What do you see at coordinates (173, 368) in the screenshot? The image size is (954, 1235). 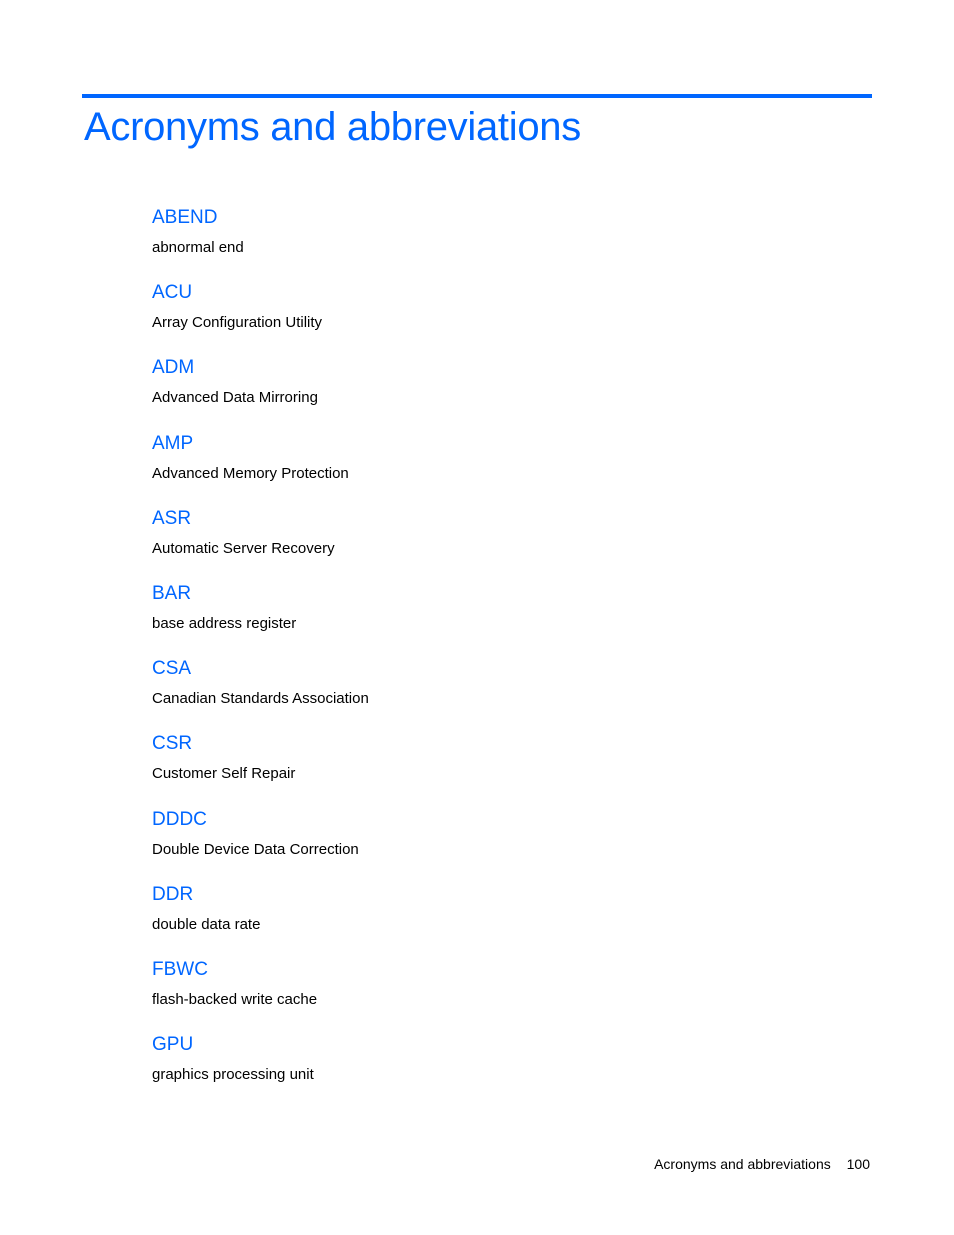 I see `acronym-term: ADM` at bounding box center [173, 368].